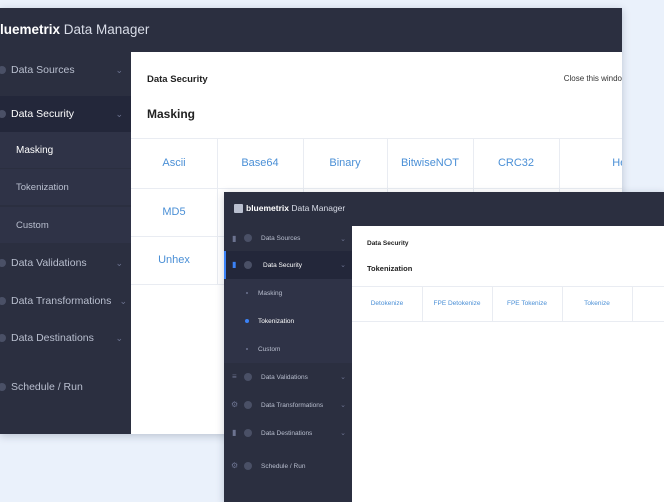 The height and width of the screenshot is (502, 664). Describe the element at coordinates (288, 349) in the screenshot. I see `front-sidebar-item-custom: Custom` at that location.